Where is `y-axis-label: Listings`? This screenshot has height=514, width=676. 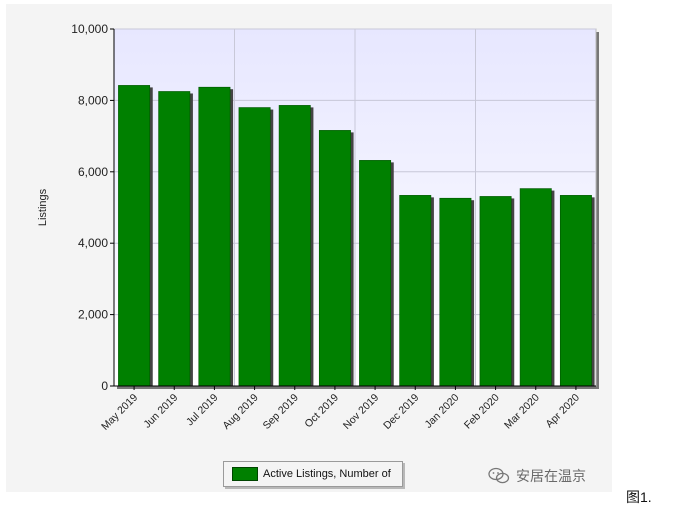 y-axis-label: Listings is located at coordinates (43, 207).